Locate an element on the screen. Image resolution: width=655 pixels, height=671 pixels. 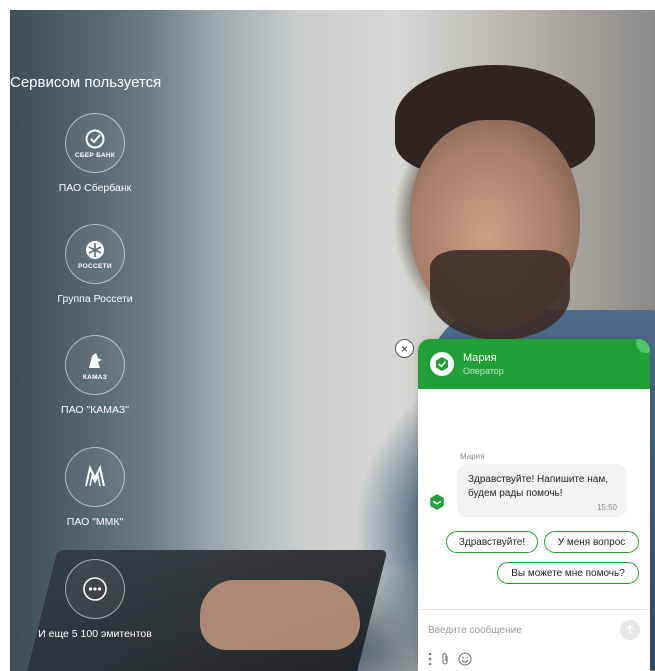
sberbank-logo-text: СБЕР БАНК is located at coordinates (95, 155).